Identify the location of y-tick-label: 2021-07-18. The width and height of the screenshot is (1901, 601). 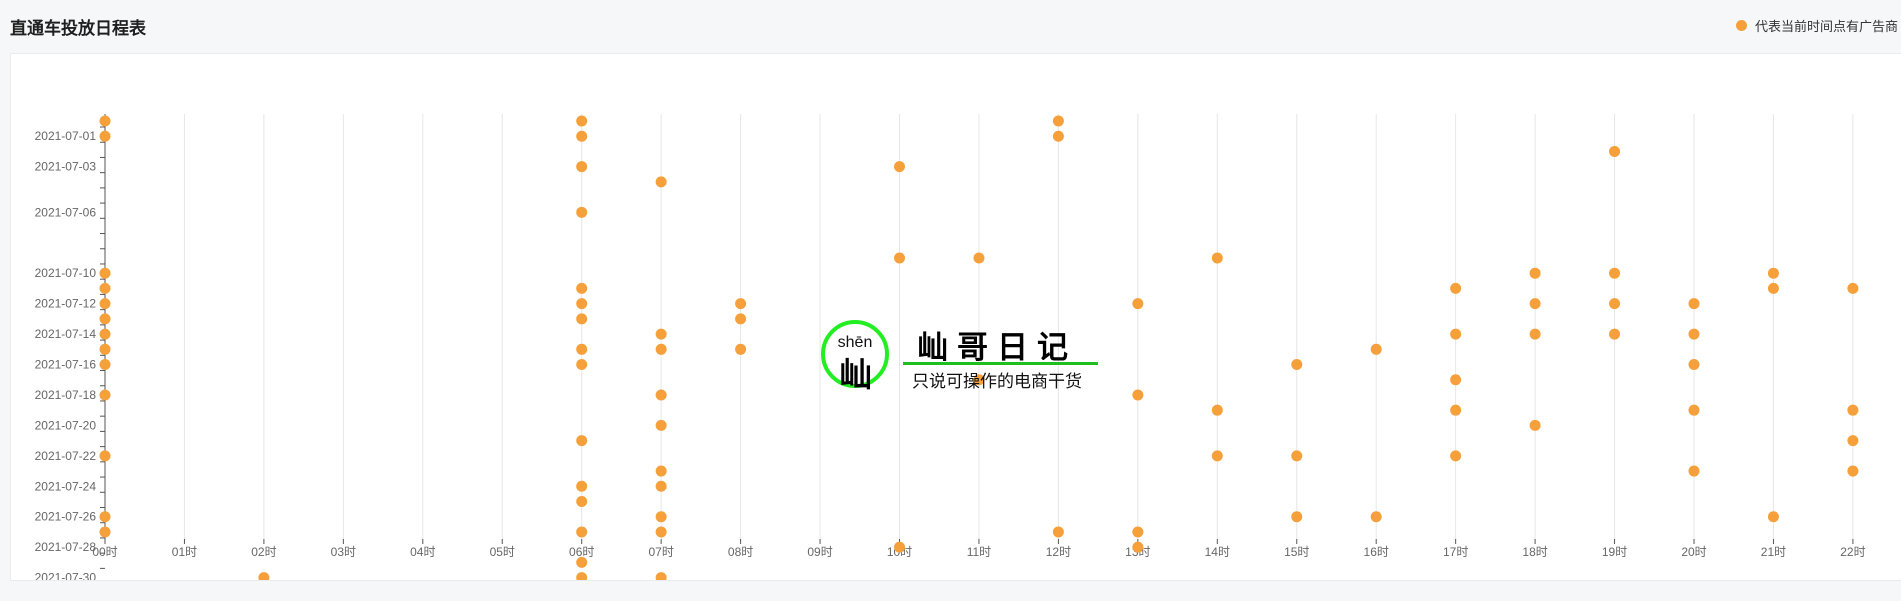
(66, 395).